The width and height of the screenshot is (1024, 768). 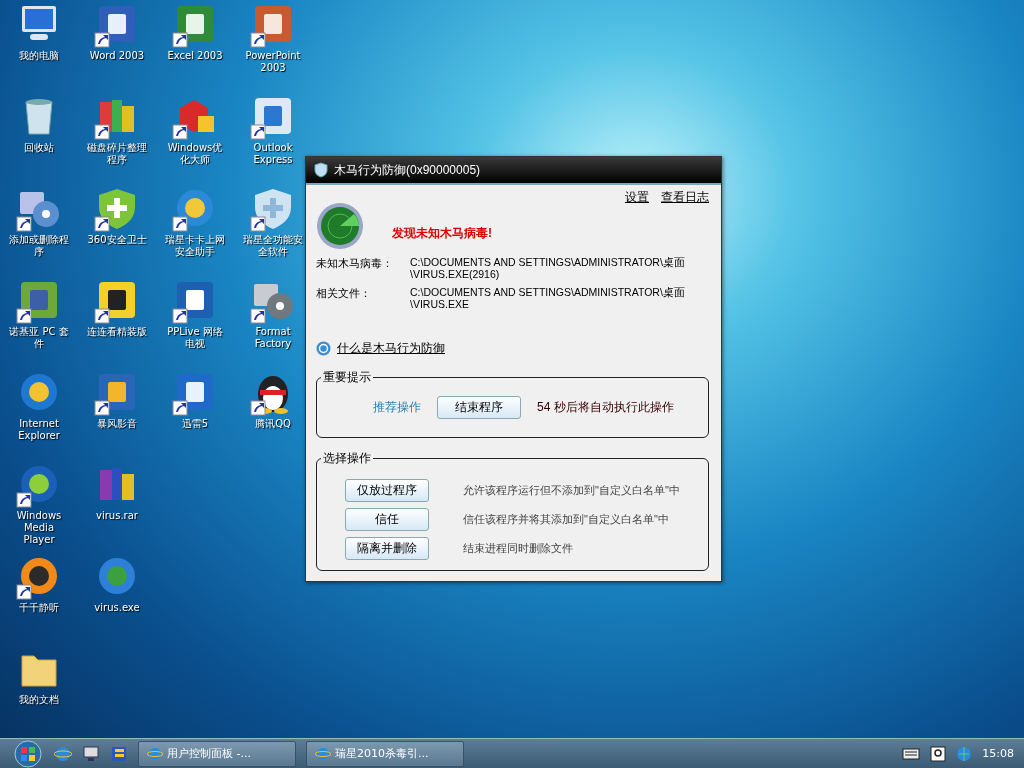 What do you see at coordinates (39, 148) in the screenshot?
I see `desktop-icon-label: 回收站` at bounding box center [39, 148].